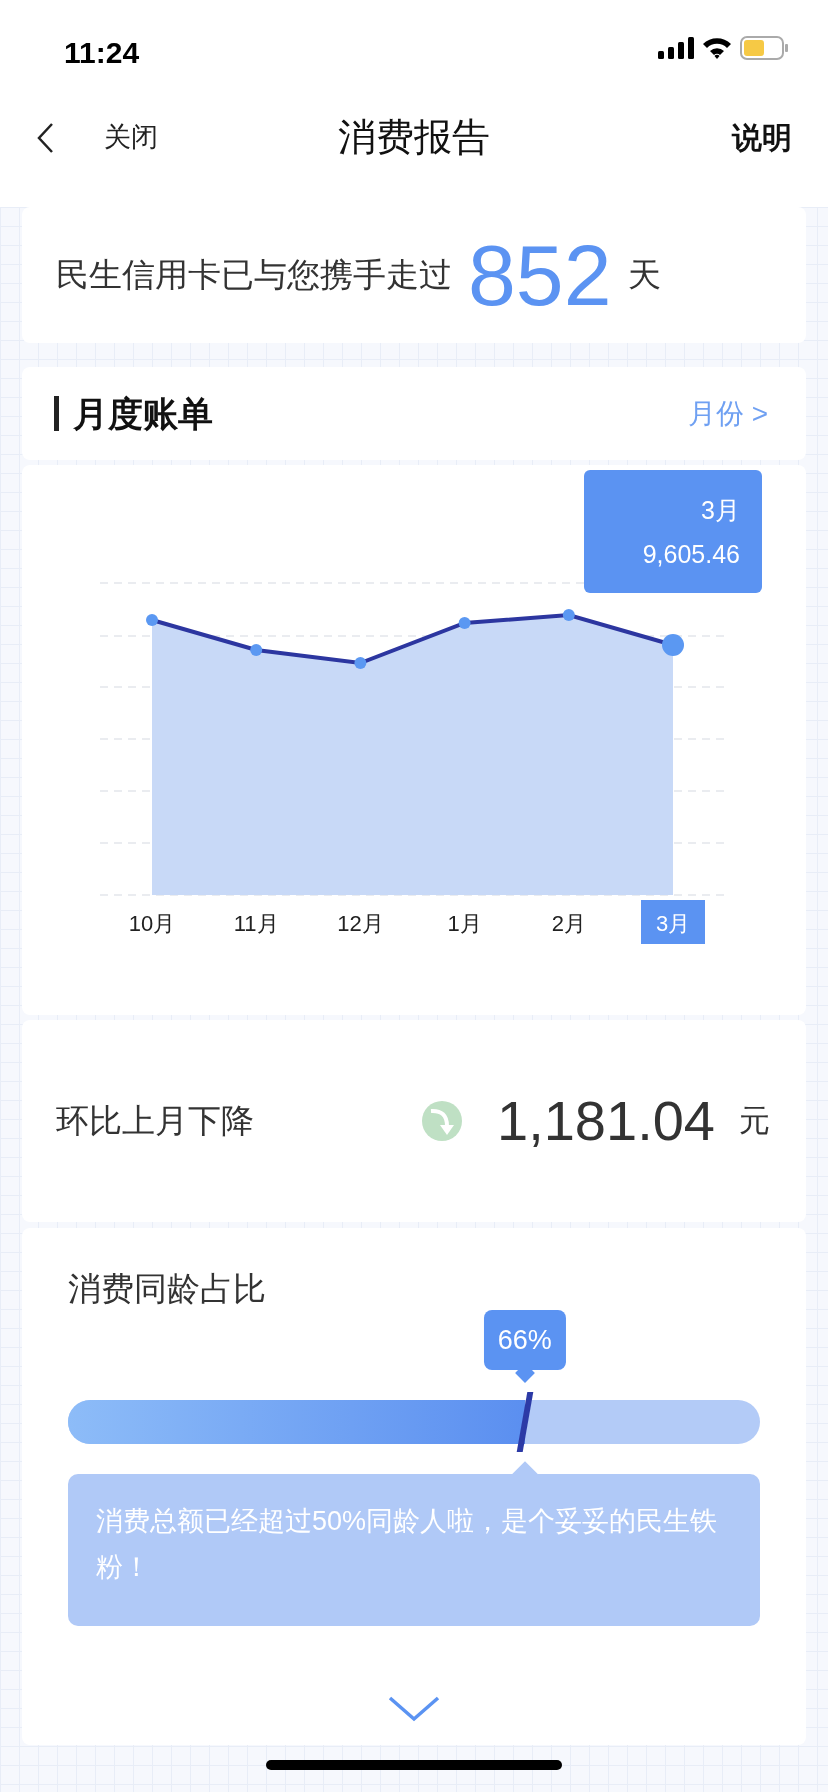 This screenshot has height=1792, width=828. What do you see at coordinates (155, 1121) in the screenshot?
I see `change-label: 环比上月下降` at bounding box center [155, 1121].